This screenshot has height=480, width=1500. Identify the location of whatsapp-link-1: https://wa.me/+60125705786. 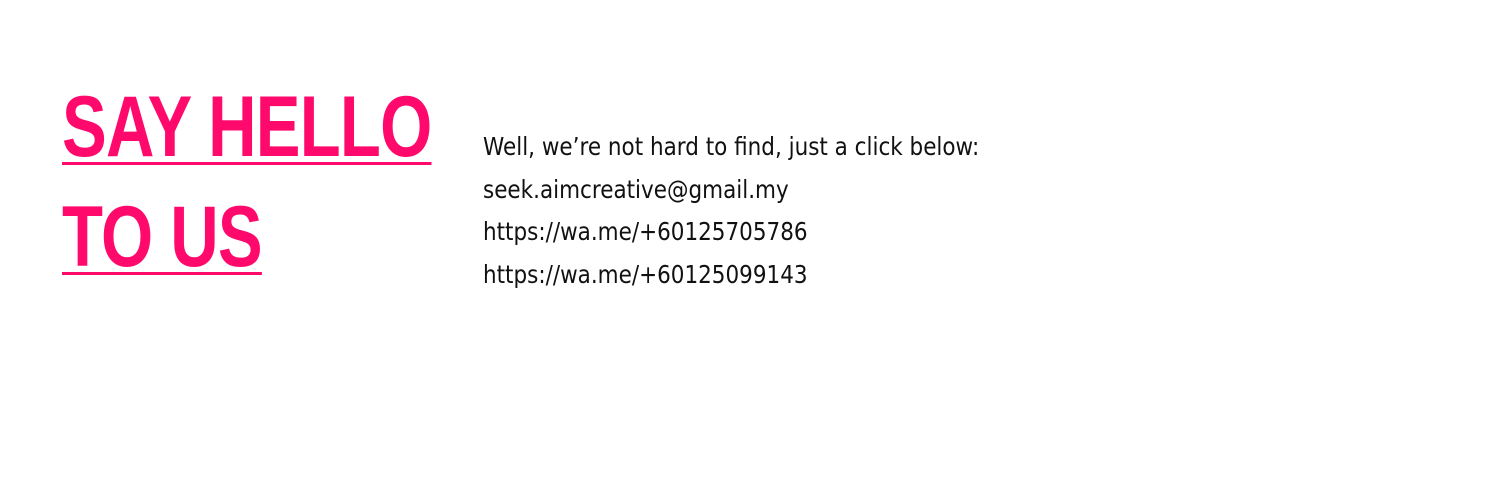
(784, 232).